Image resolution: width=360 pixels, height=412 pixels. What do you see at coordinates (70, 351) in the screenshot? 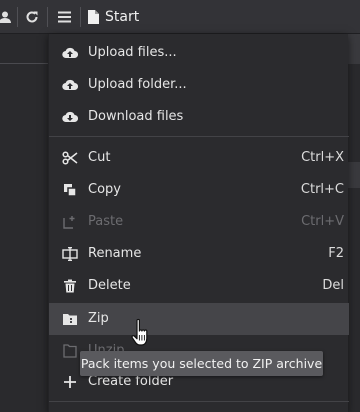
I see `unzip-icon` at bounding box center [70, 351].